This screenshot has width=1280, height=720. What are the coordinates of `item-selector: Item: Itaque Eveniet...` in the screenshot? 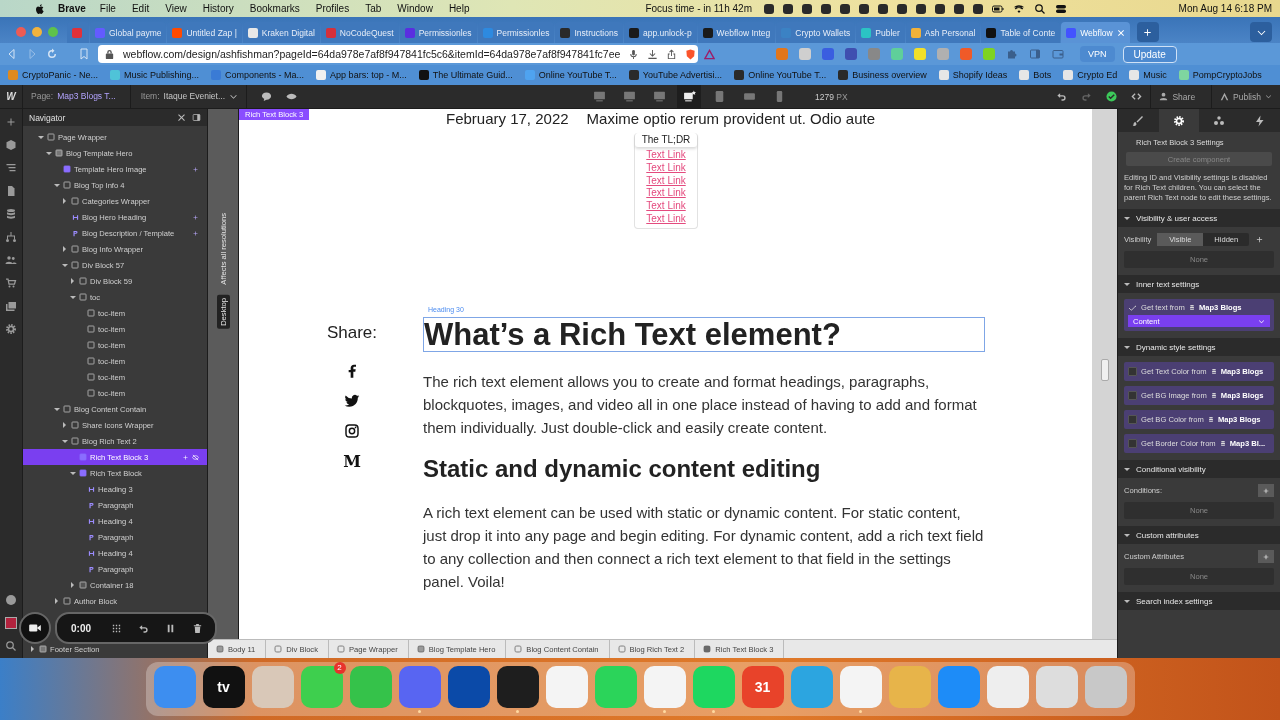 It's located at (188, 96).